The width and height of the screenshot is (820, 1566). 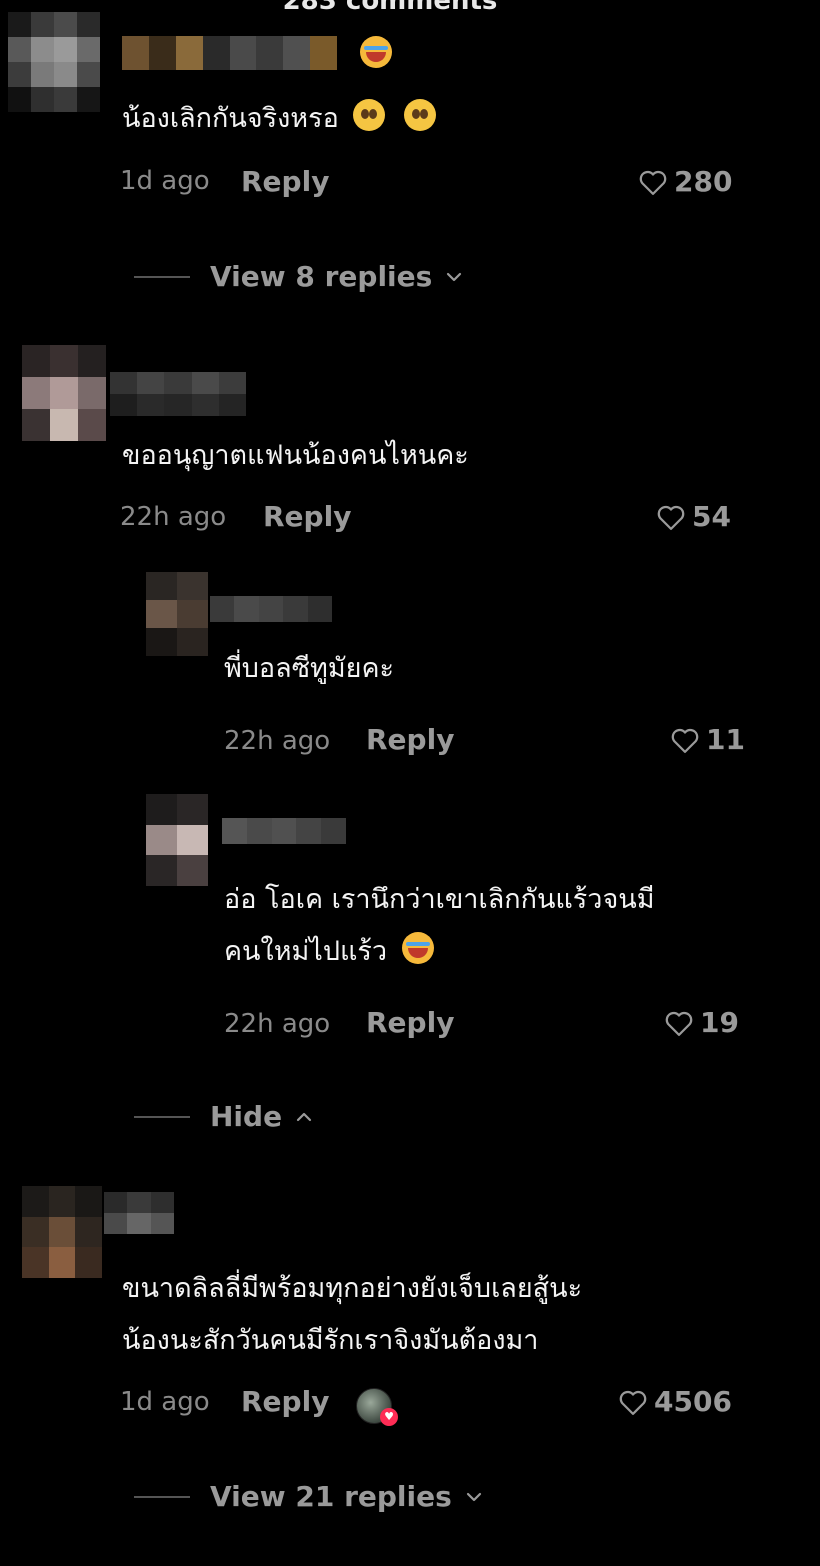 What do you see at coordinates (725, 739) in the screenshot?
I see `like-count: 11` at bounding box center [725, 739].